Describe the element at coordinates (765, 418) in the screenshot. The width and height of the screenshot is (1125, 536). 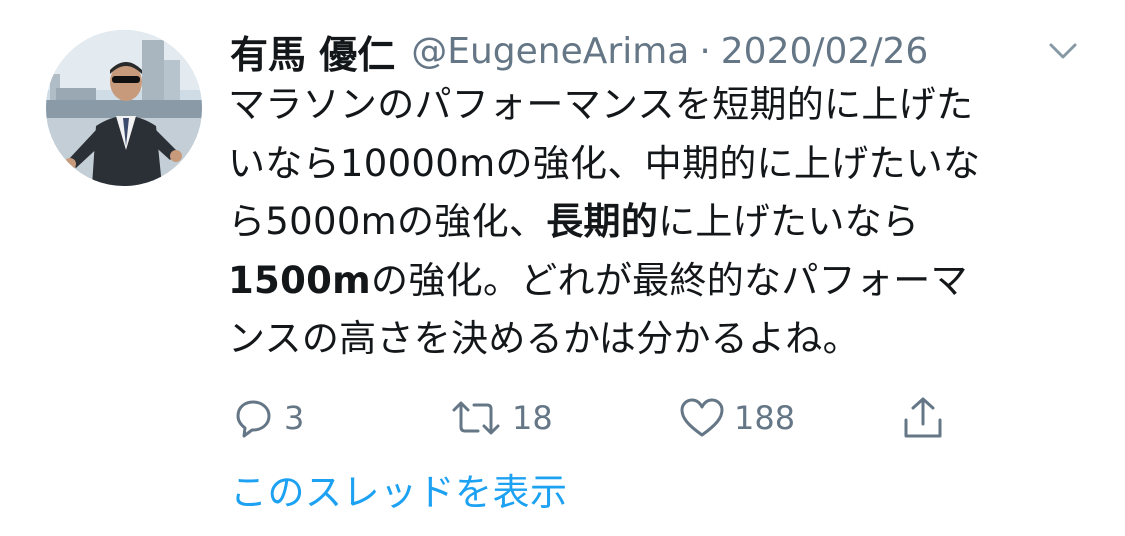
I see `like-count: 188` at that location.